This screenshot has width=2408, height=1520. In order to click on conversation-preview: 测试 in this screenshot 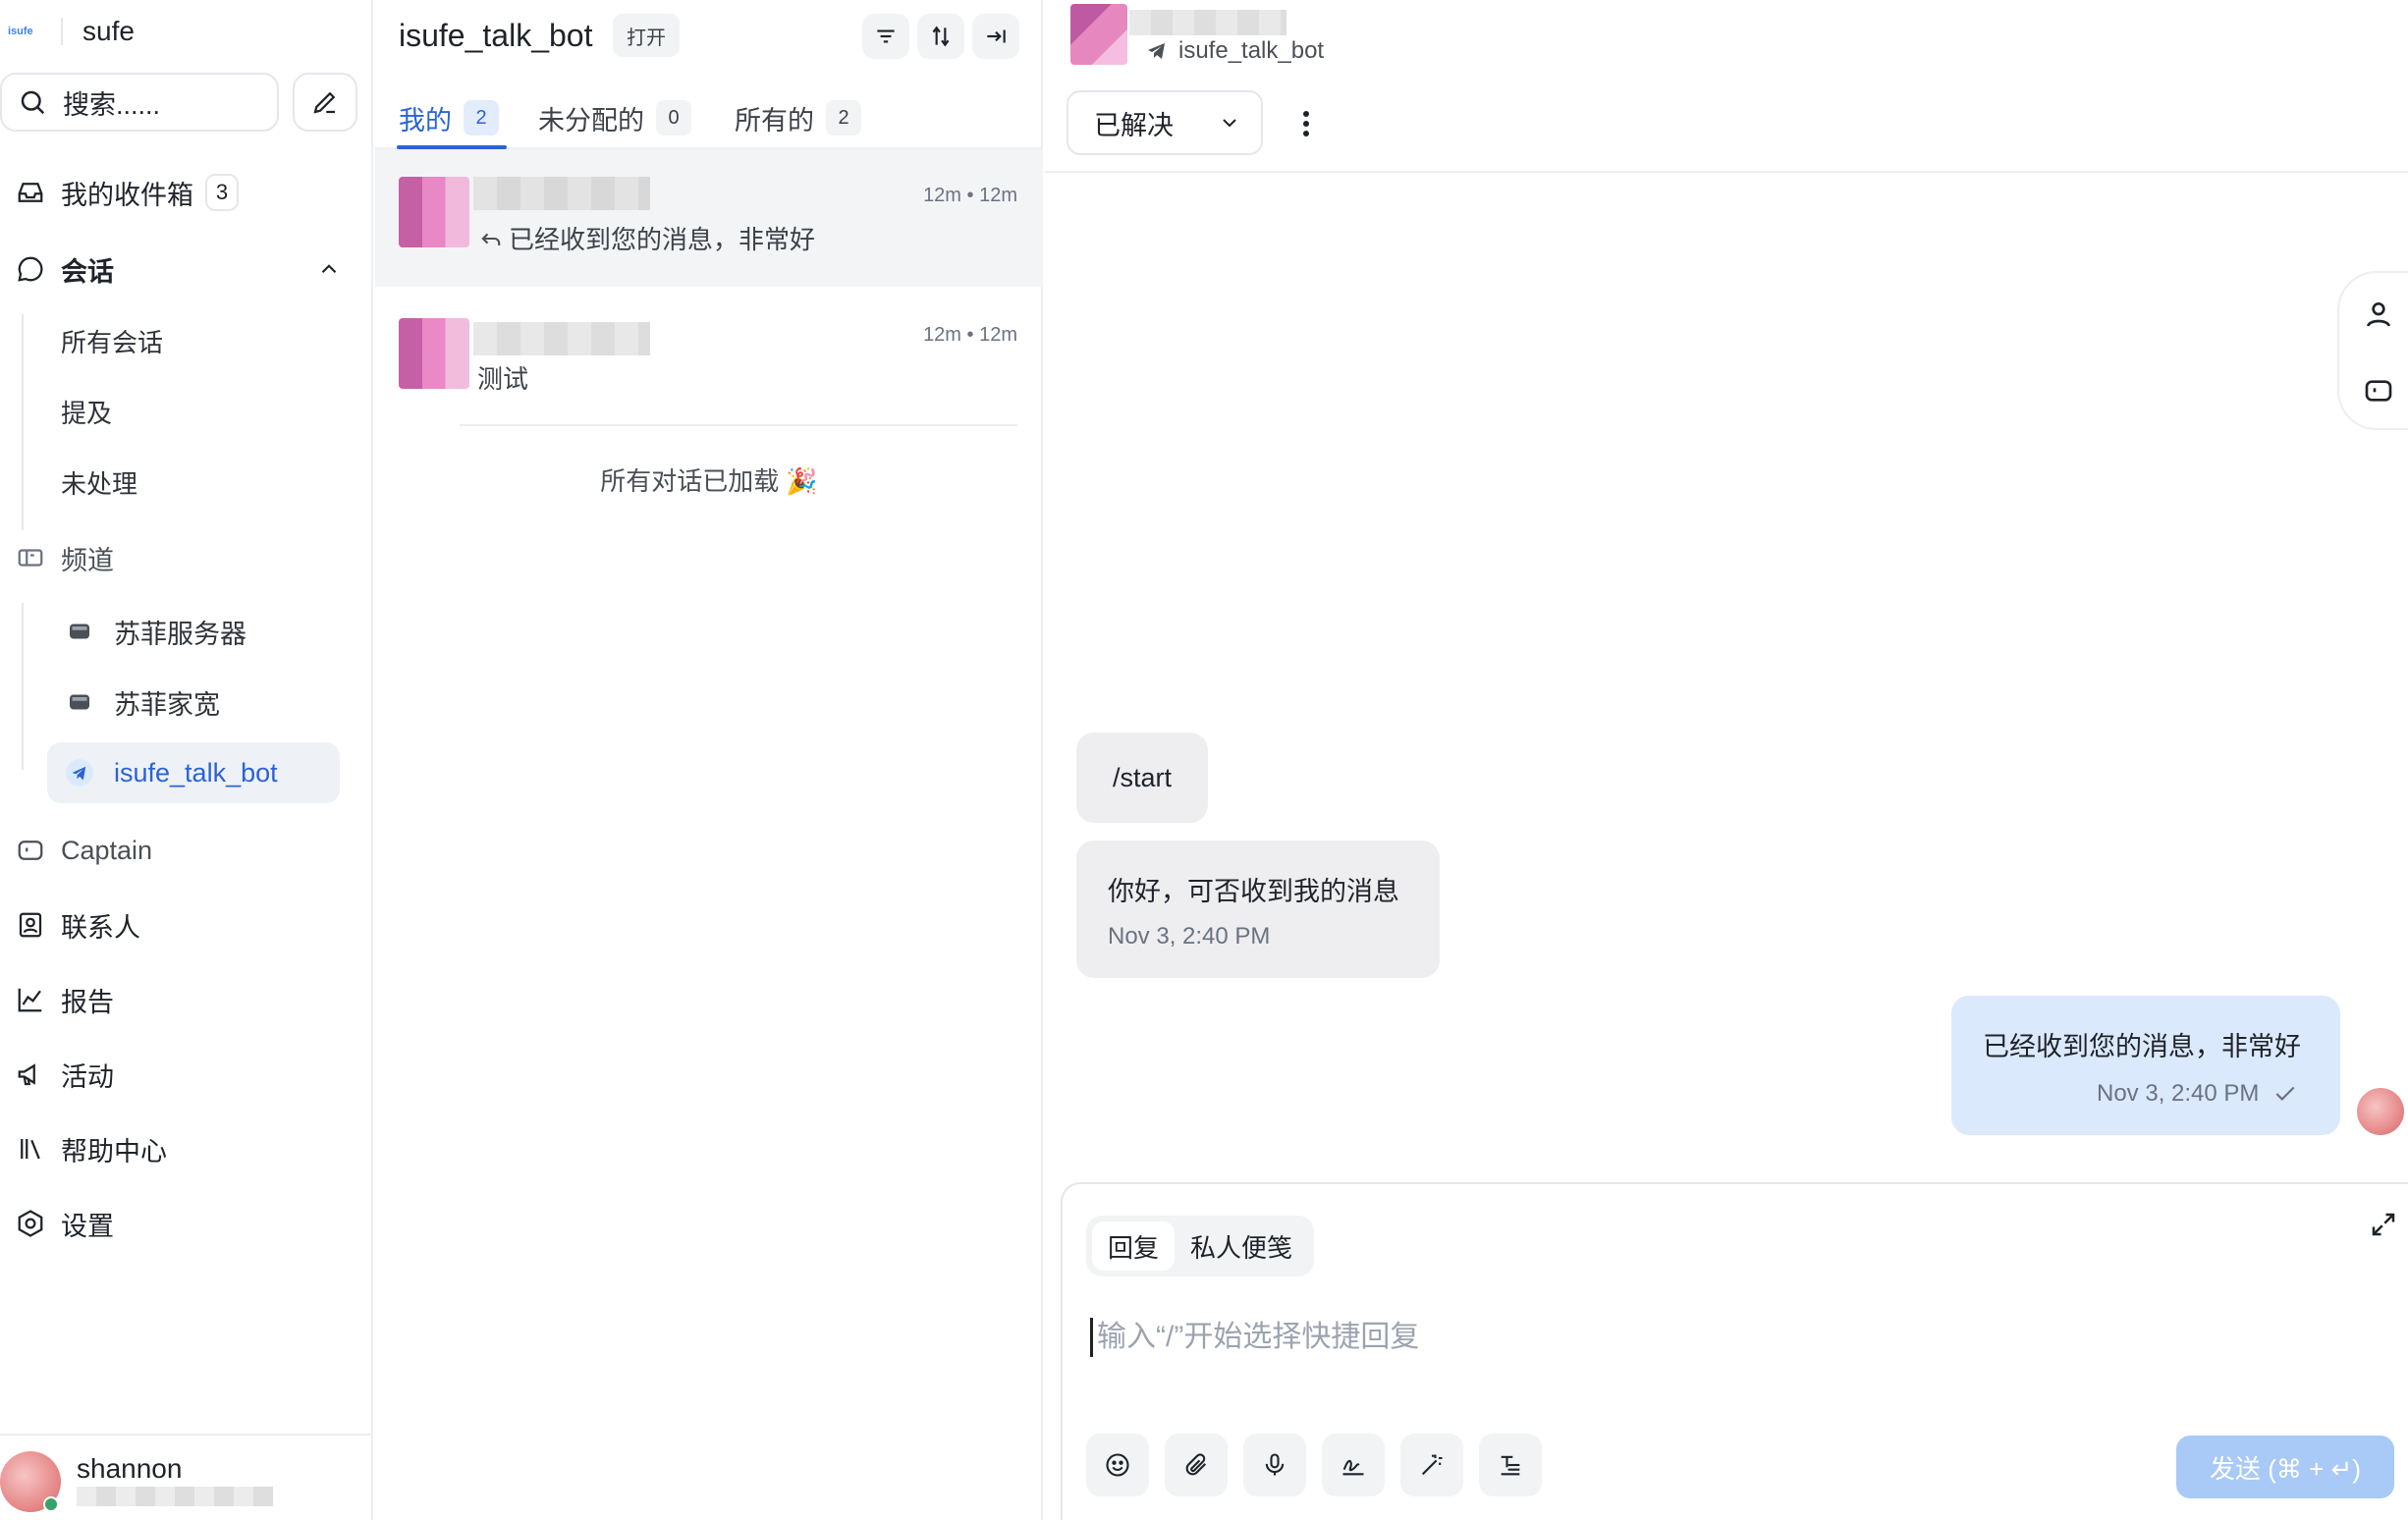, I will do `click(503, 377)`.